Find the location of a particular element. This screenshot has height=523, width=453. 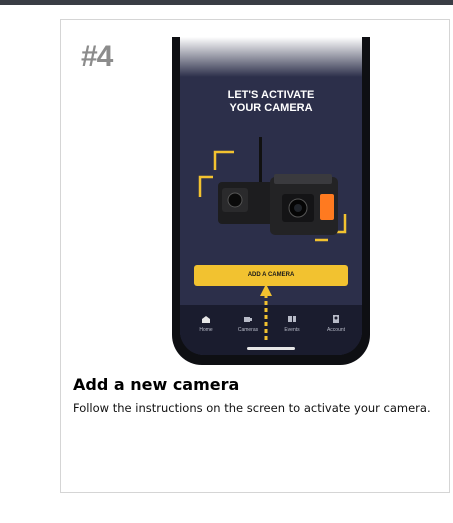

events-icon is located at coordinates (292, 319).